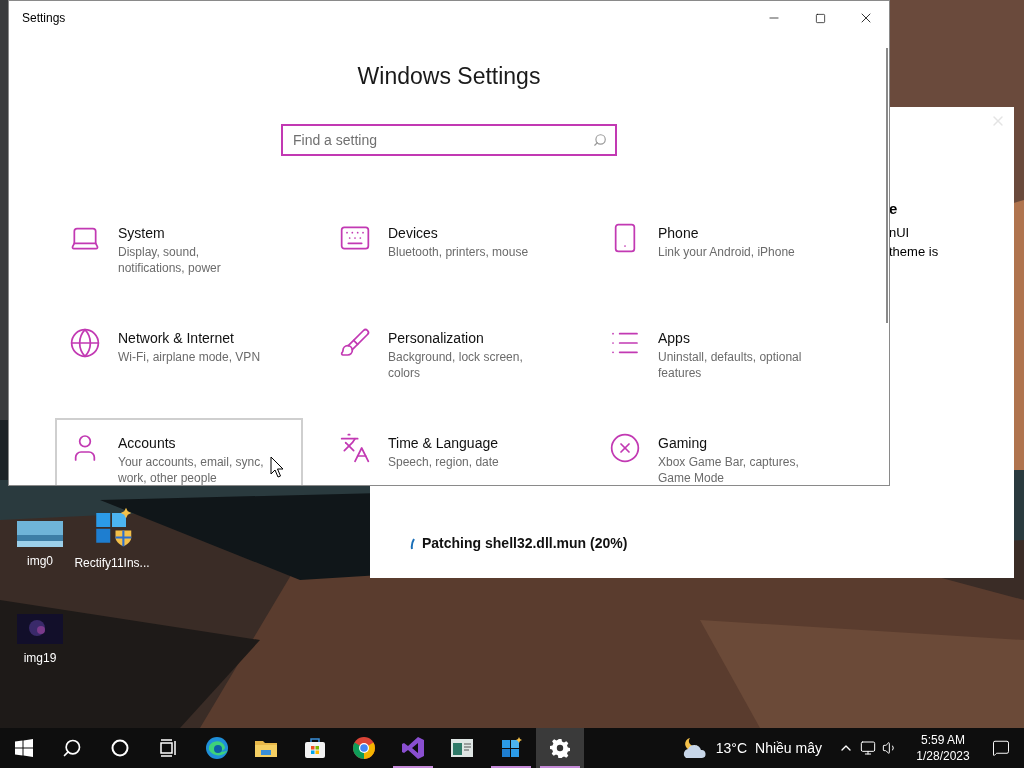 Image resolution: width=1024 pixels, height=768 pixels. What do you see at coordinates (413, 748) in the screenshot?
I see `visual-studio-icon` at bounding box center [413, 748].